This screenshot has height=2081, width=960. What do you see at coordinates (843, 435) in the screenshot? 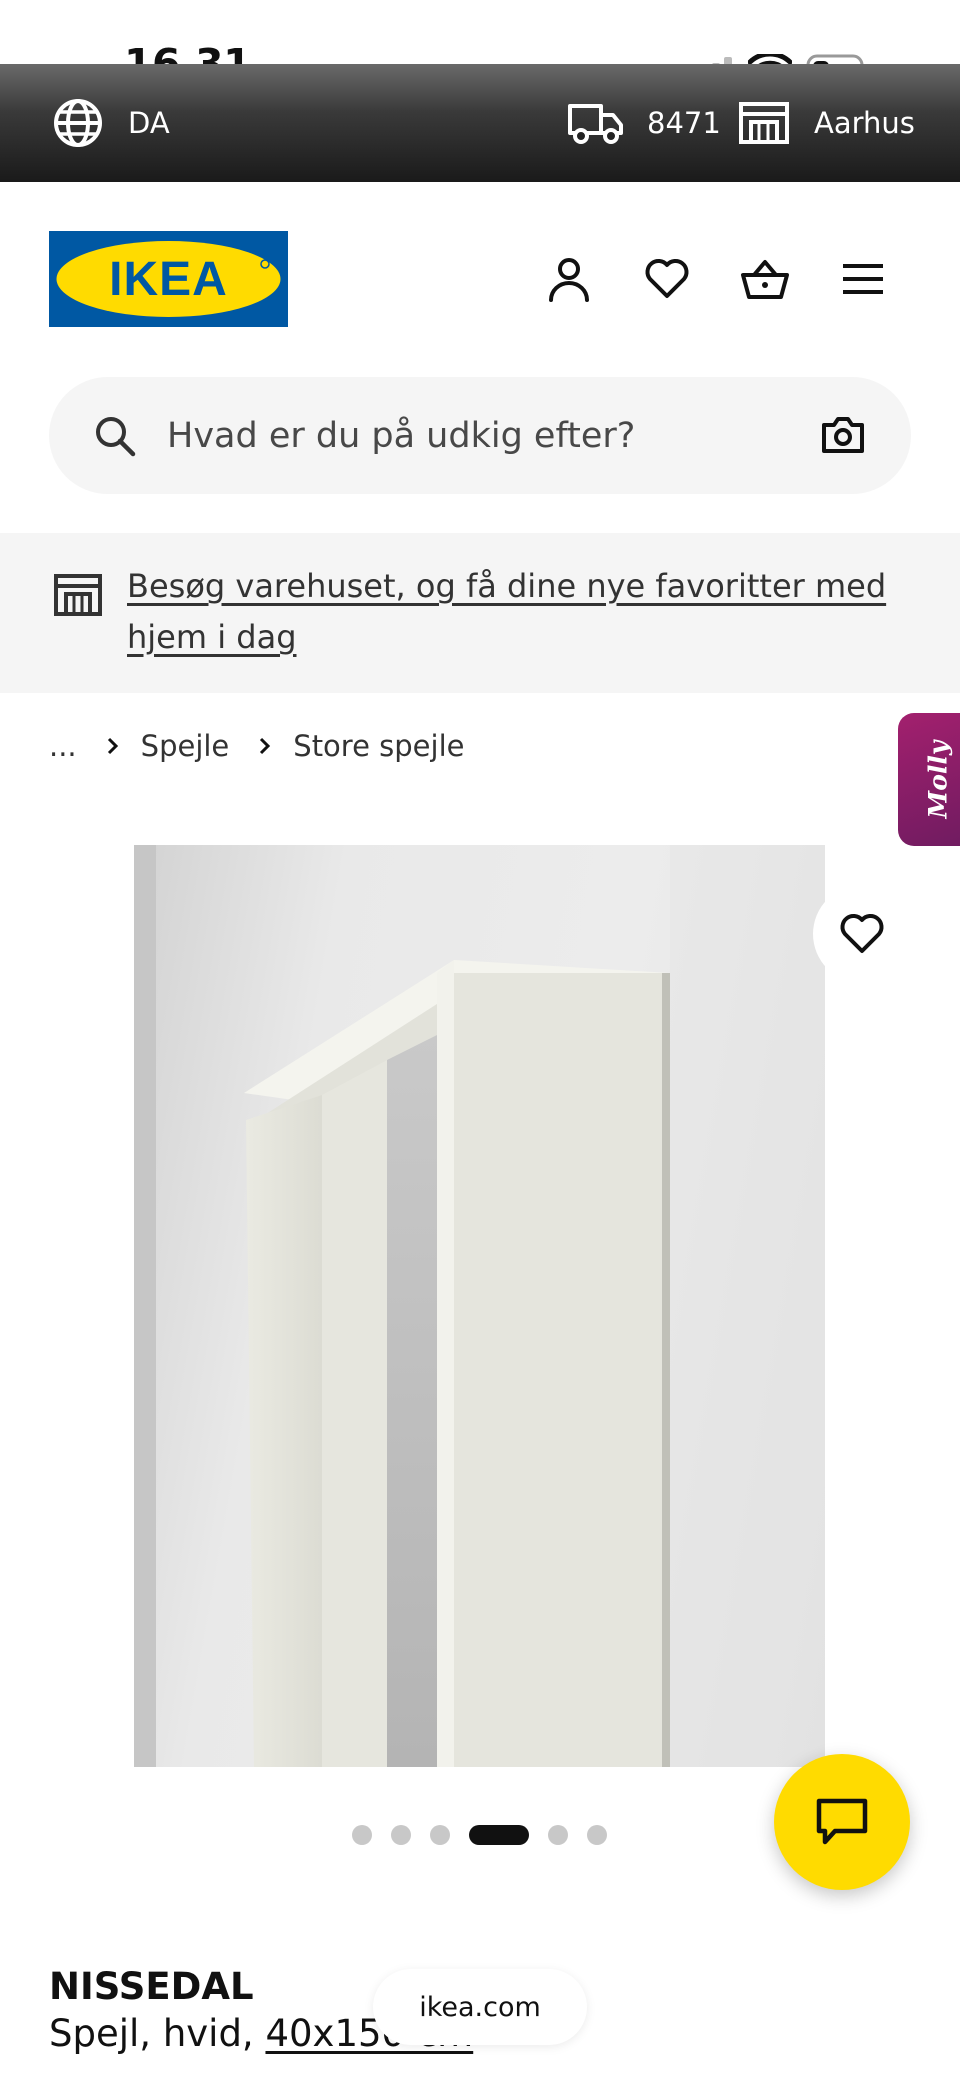
I see `camera-icon` at bounding box center [843, 435].